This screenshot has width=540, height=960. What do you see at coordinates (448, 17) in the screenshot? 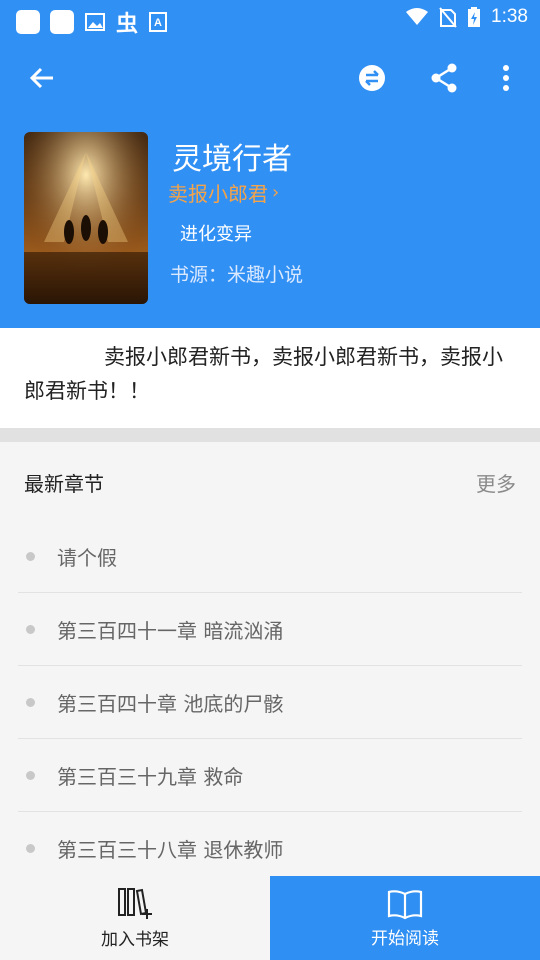
I see `no-sim-icon` at bounding box center [448, 17].